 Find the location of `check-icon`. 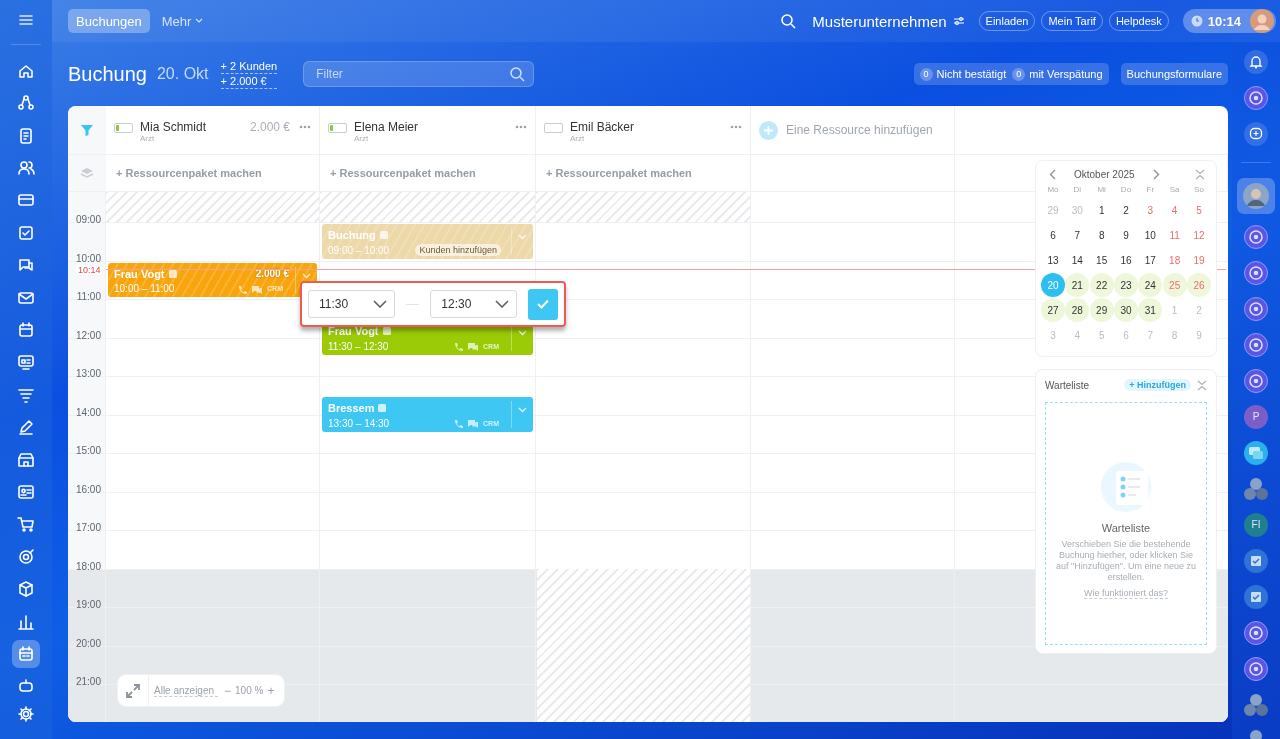

check-icon is located at coordinates (543, 304).